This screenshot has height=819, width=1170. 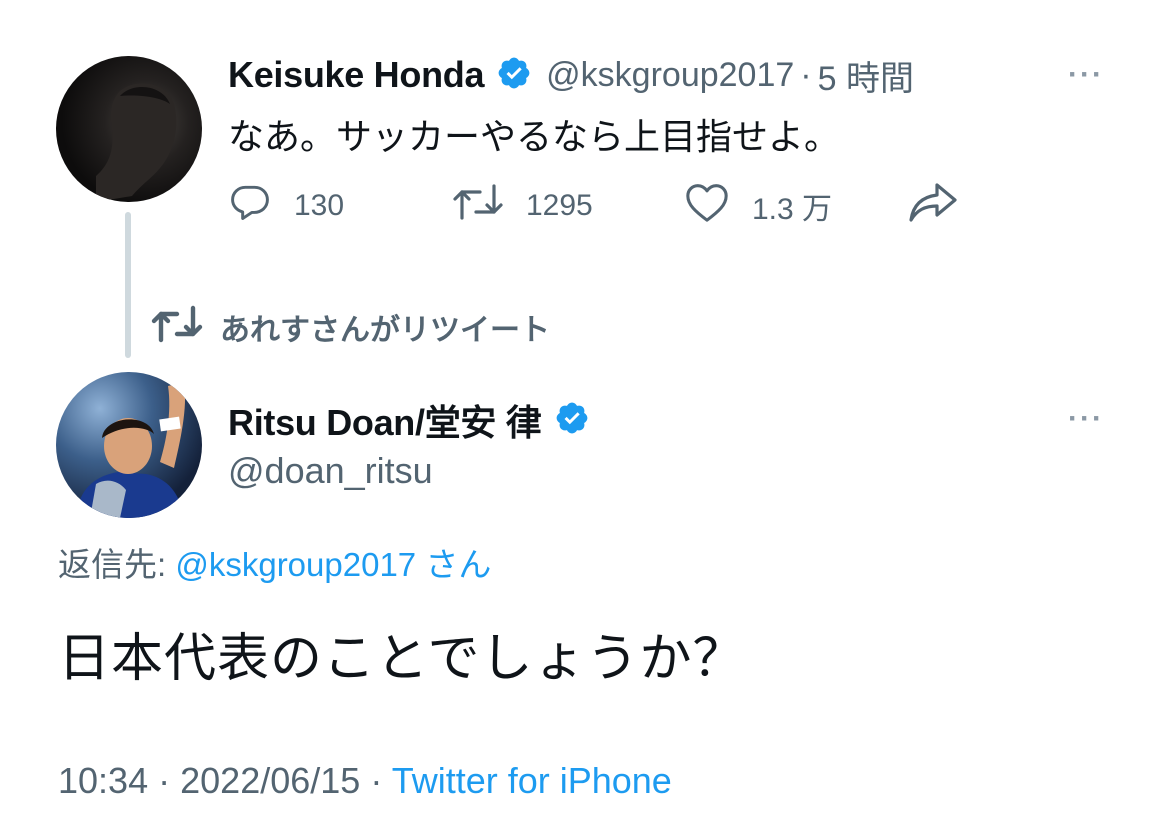 I want to click on retweet-small-icon, so click(x=177, y=326).